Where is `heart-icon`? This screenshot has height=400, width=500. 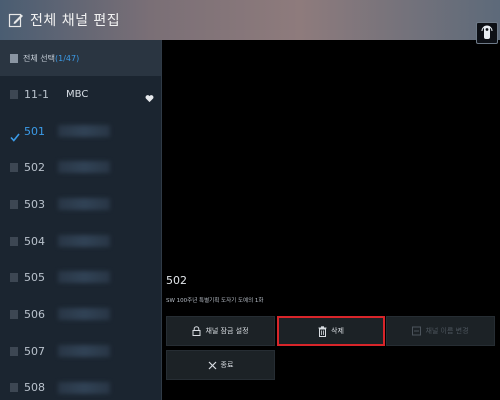 heart-icon is located at coordinates (149, 95).